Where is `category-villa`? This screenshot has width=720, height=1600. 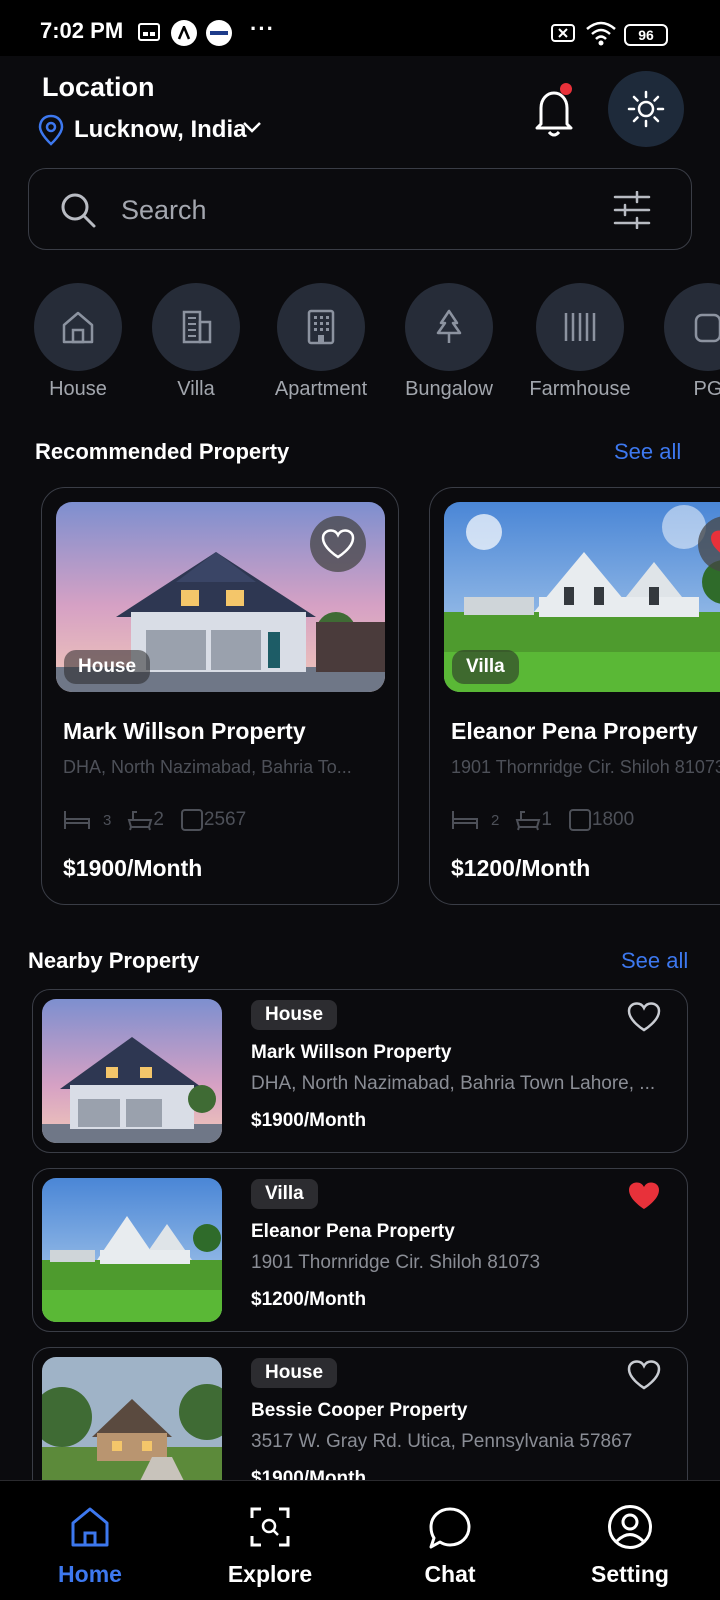
category-villa is located at coordinates (196, 327).